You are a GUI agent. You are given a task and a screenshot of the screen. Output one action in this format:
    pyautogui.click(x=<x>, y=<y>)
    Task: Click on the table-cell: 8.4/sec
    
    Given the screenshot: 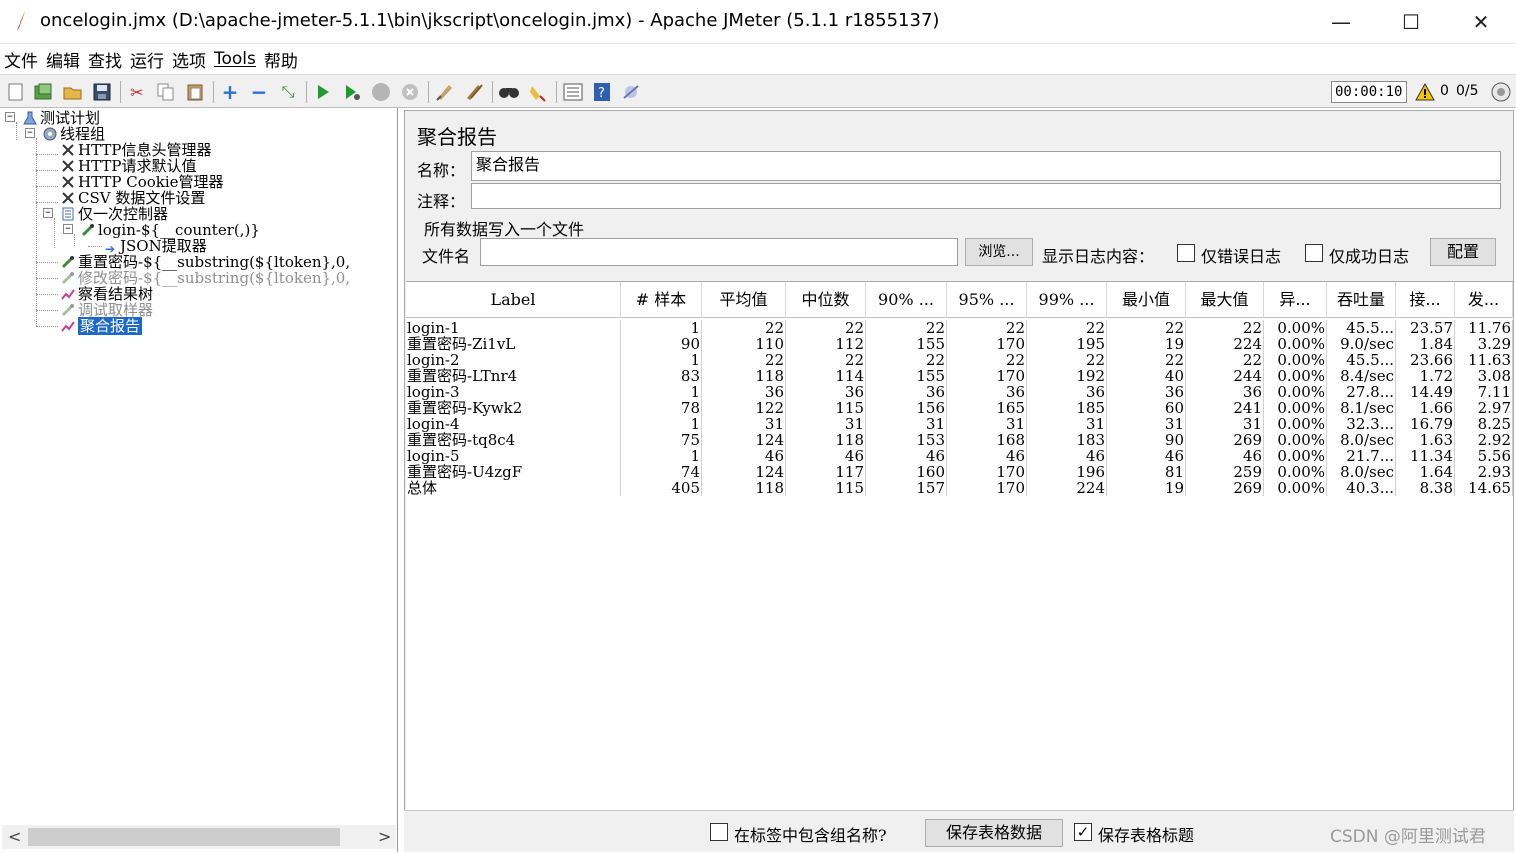 What is the action you would take?
    pyautogui.click(x=1361, y=376)
    